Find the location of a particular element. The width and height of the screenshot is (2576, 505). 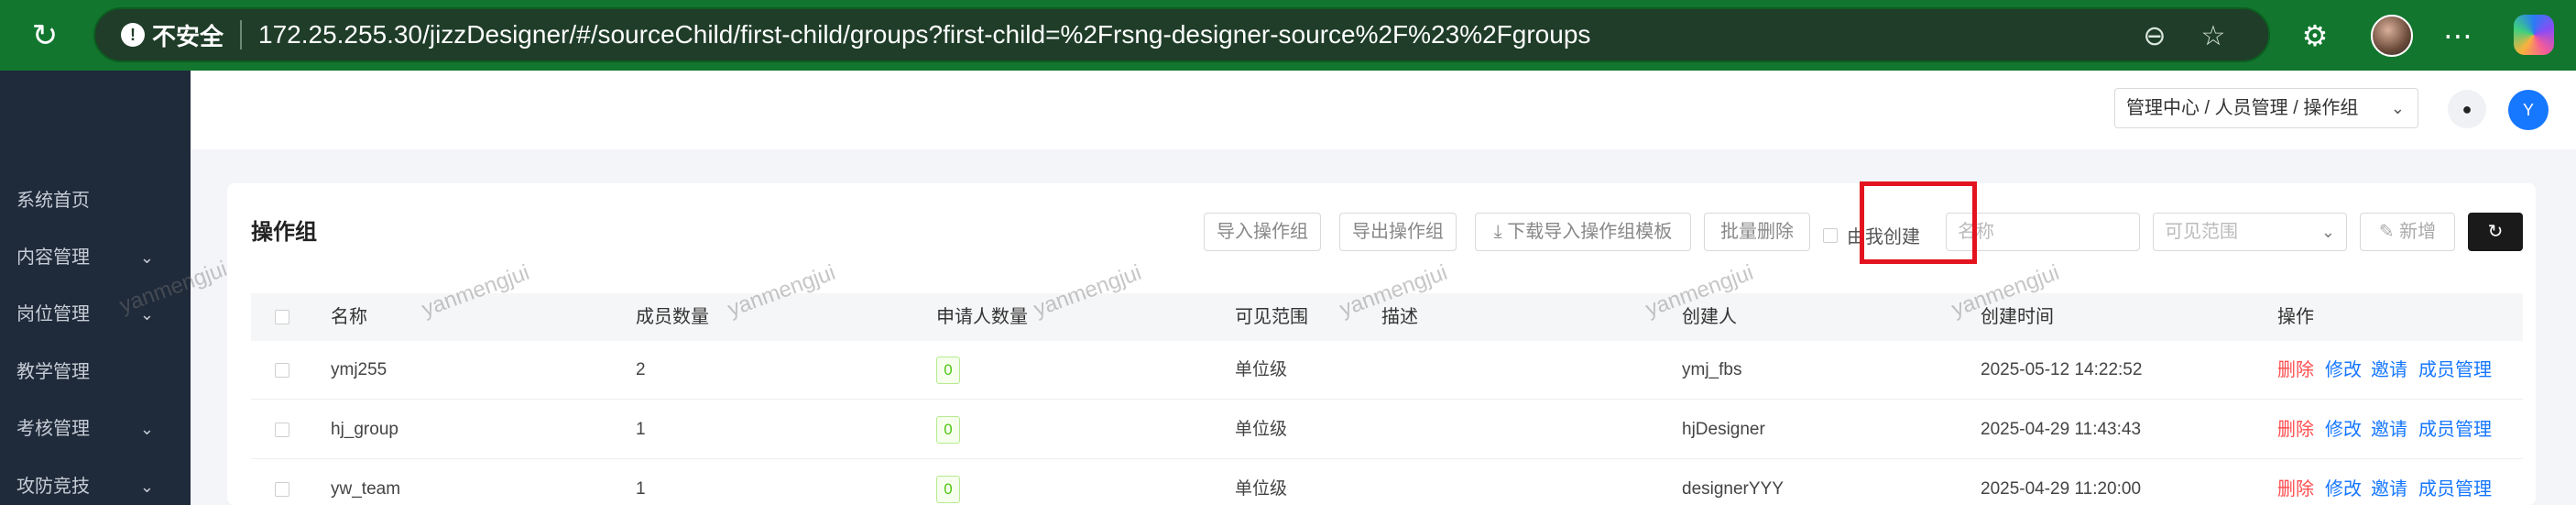

sidebar-item-teaching: 教学管理 is located at coordinates (99, 372).